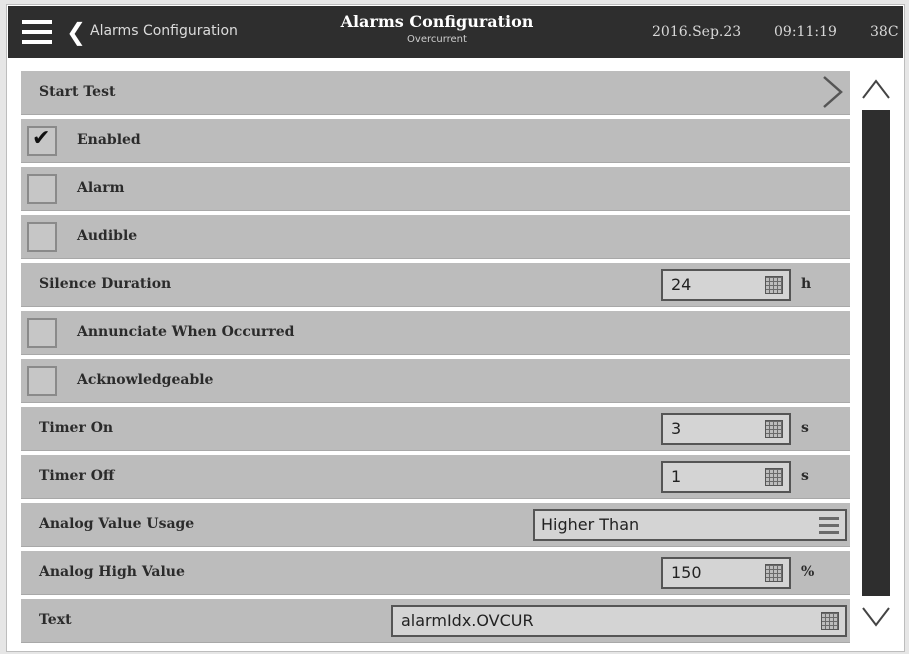 The image size is (909, 654). What do you see at coordinates (435, 141) in the screenshot?
I see `enabled-row: Enabled` at bounding box center [435, 141].